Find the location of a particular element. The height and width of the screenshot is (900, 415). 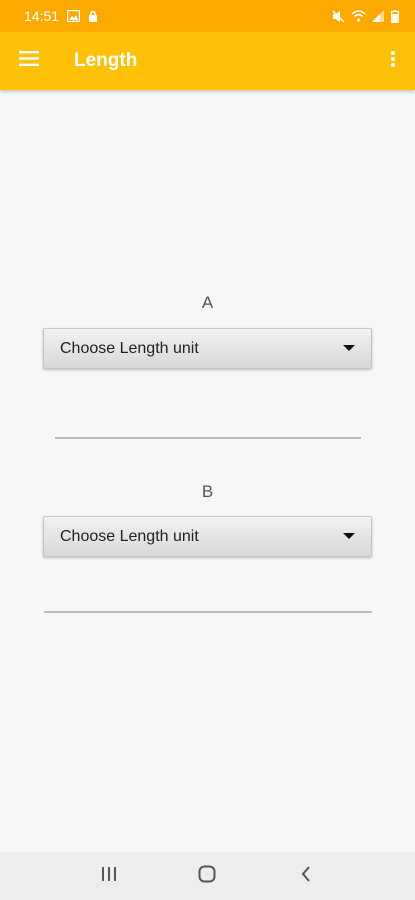

home-button is located at coordinates (207, 876).